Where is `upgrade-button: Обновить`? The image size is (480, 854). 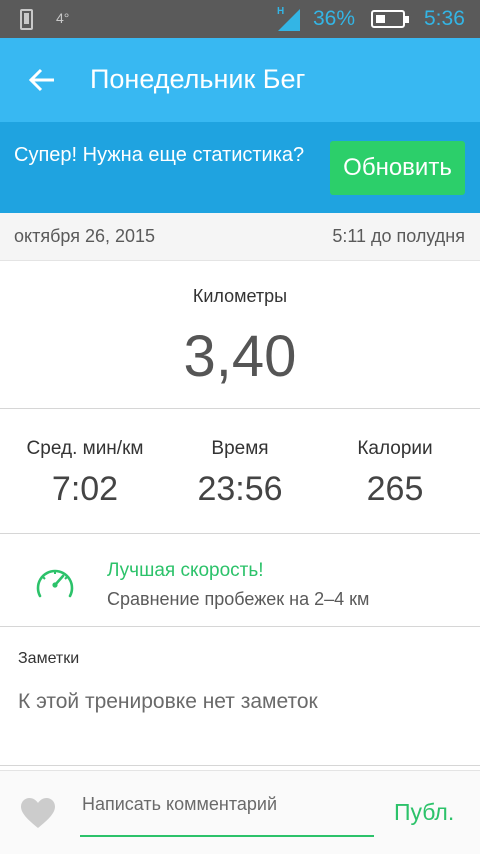 upgrade-button: Обновить is located at coordinates (397, 168).